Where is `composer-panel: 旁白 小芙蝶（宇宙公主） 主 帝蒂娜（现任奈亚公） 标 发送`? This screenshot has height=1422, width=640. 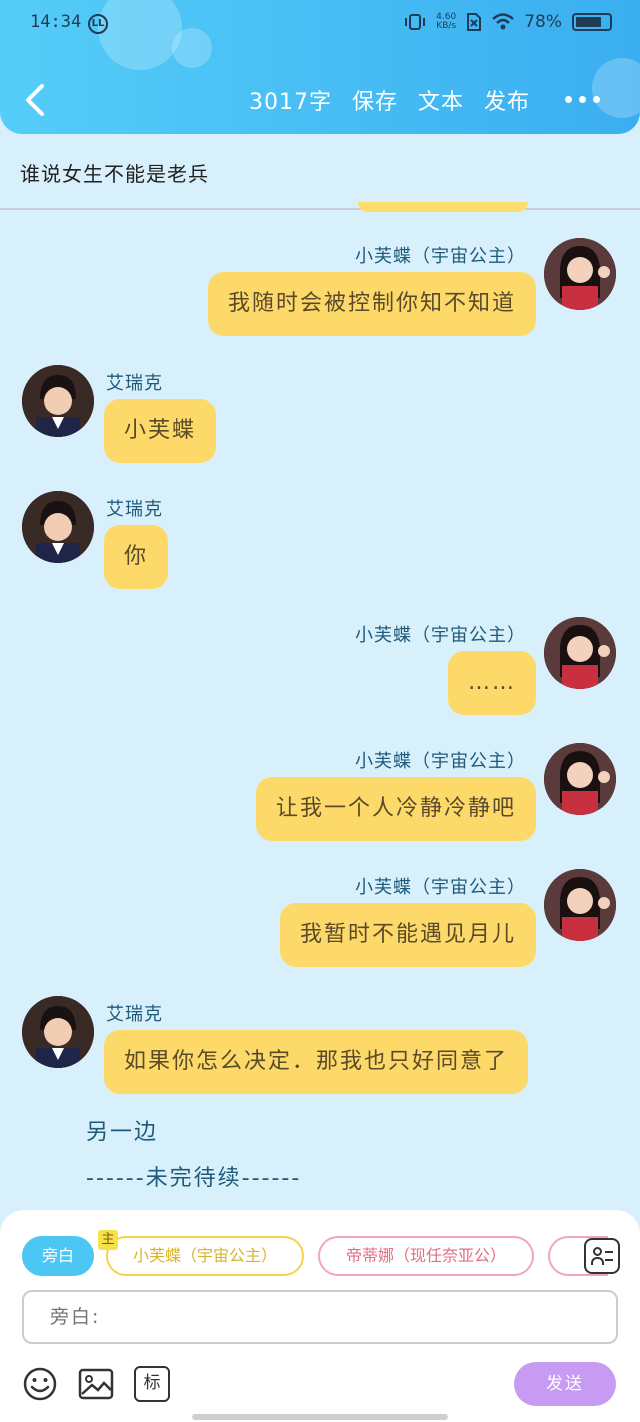
composer-panel: 旁白 小芙蝶（宇宙公主） 主 帝蒂娜（现任奈亚公） 标 发送 is located at coordinates (320, 1316).